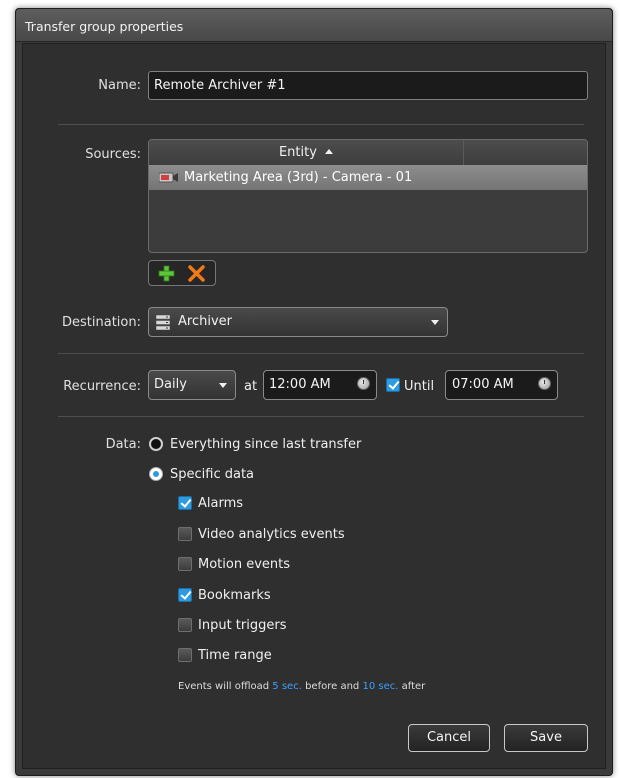  Describe the element at coordinates (314, 25) in the screenshot. I see `dialog-titlebar: Transfer group properties` at that location.